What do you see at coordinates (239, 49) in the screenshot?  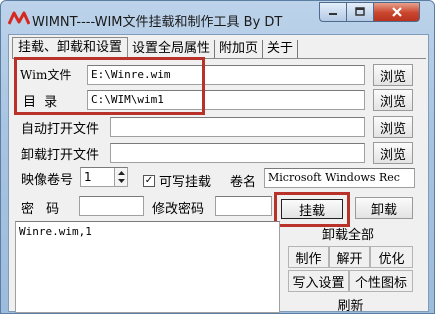 I see `tab-extra: 附加页` at bounding box center [239, 49].